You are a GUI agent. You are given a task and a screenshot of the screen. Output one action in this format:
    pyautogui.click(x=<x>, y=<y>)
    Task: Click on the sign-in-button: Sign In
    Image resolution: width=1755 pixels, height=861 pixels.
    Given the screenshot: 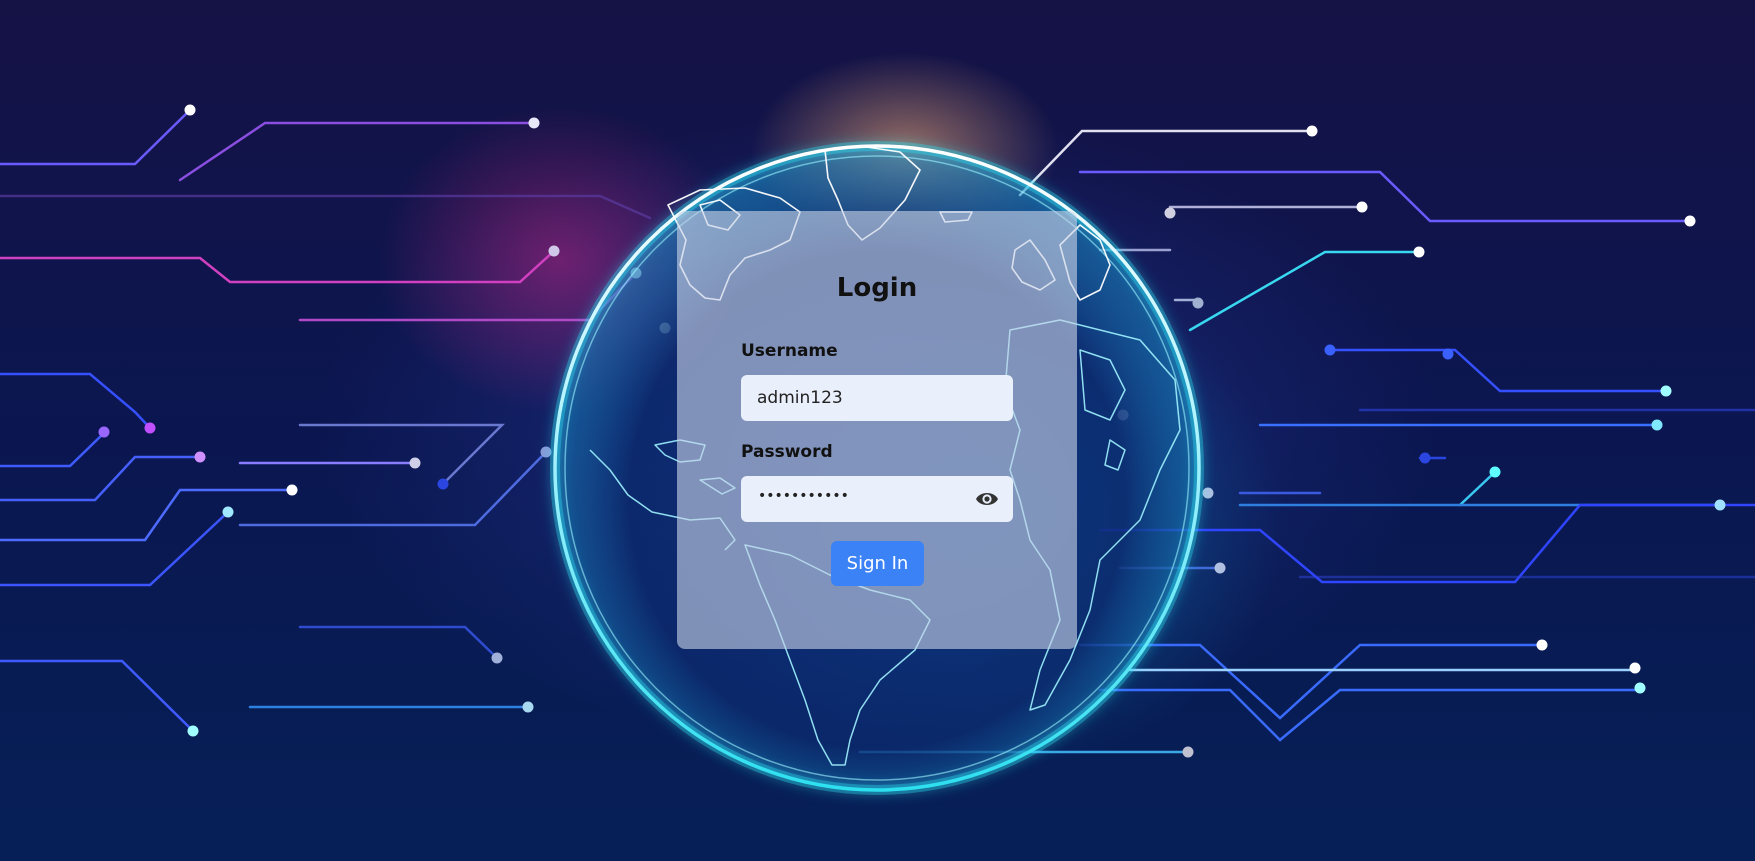 What is the action you would take?
    pyautogui.click(x=877, y=563)
    